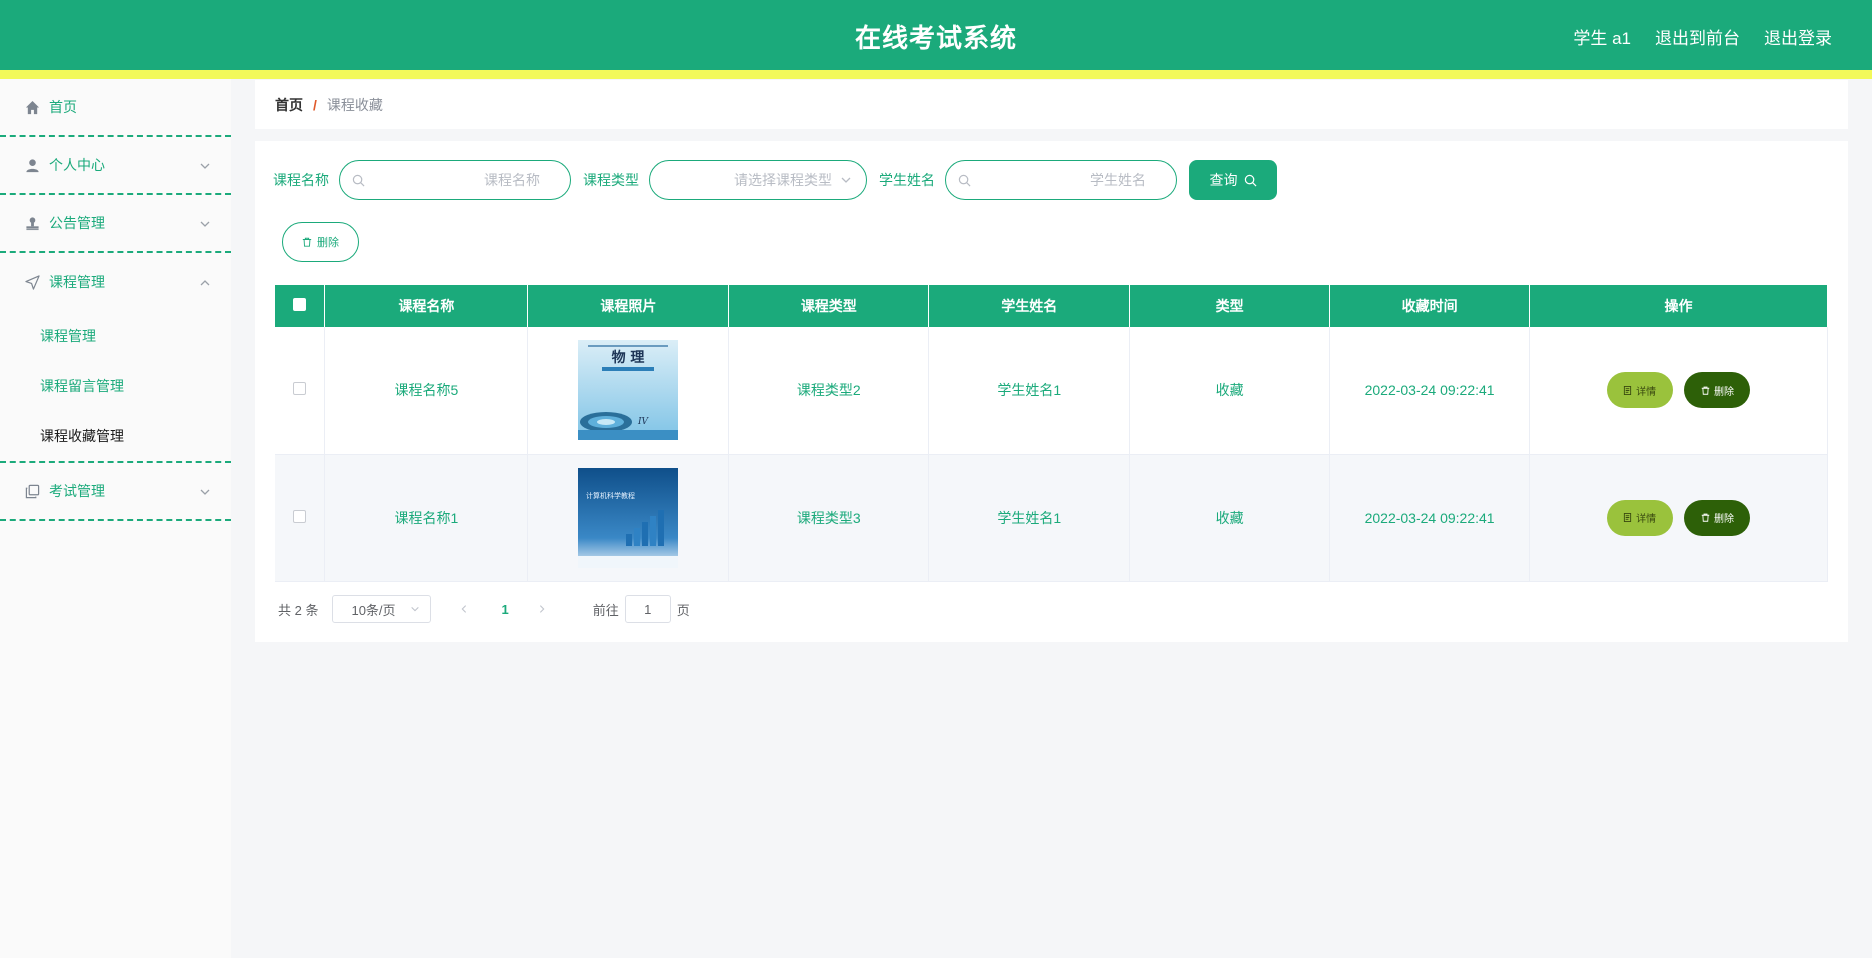 The width and height of the screenshot is (1872, 958). Describe the element at coordinates (683, 610) in the screenshot. I see `page-unit-label: 页` at that location.